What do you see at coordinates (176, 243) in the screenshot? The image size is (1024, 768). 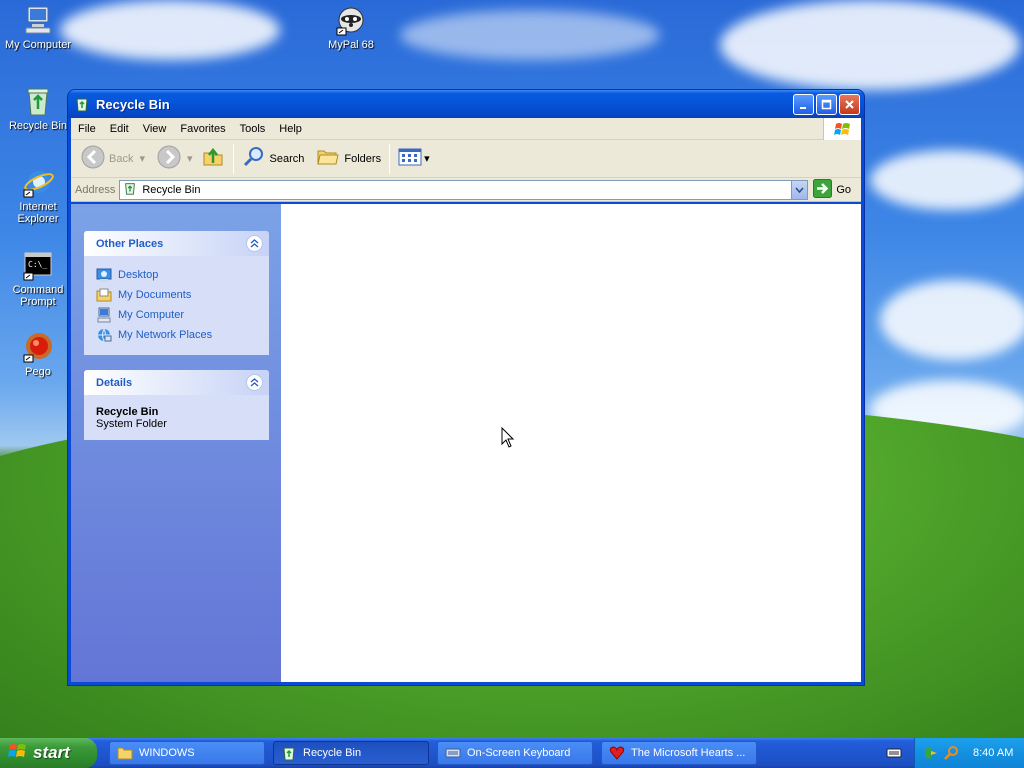 I see `other-places-header: Other Places` at bounding box center [176, 243].